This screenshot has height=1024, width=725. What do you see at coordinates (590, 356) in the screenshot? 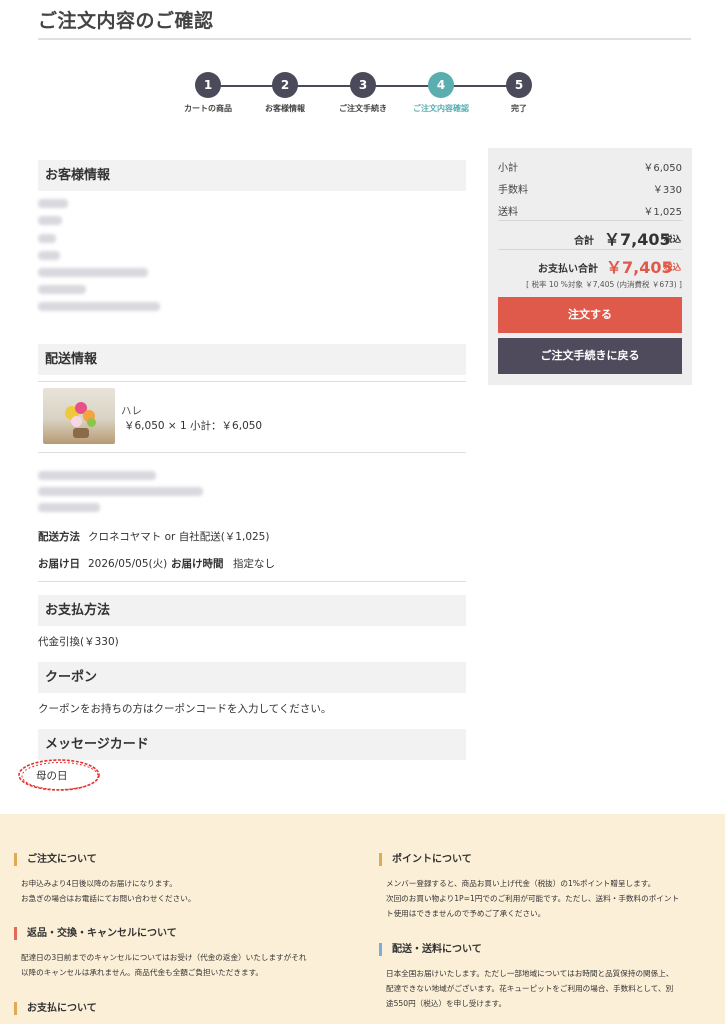
I see `back-to-checkout-button: ご注文手続きに戻る` at bounding box center [590, 356].